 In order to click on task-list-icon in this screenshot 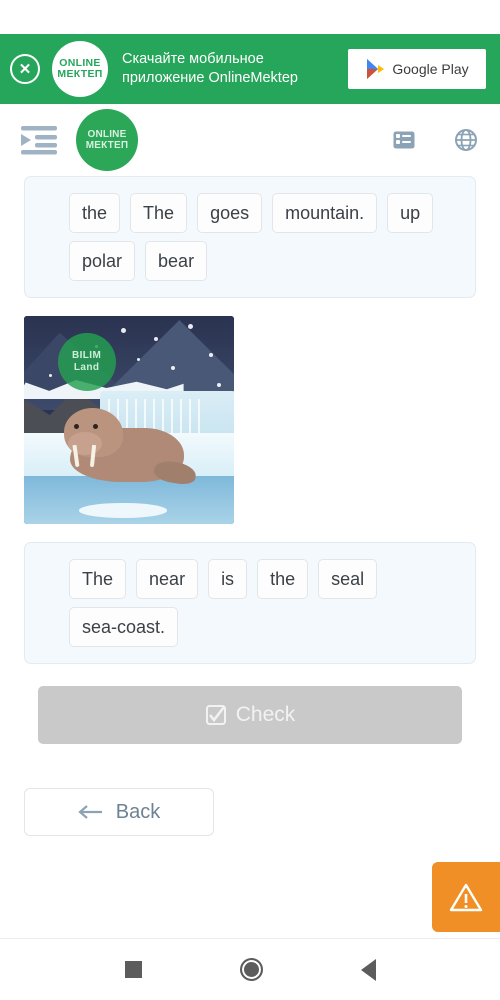, I will do `click(404, 140)`.